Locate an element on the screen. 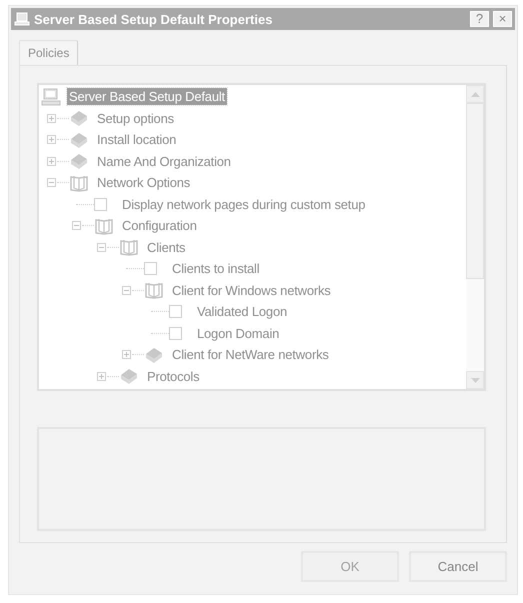 The image size is (523, 603). tree-item: Server Based Setup Default is located at coordinates (147, 97).